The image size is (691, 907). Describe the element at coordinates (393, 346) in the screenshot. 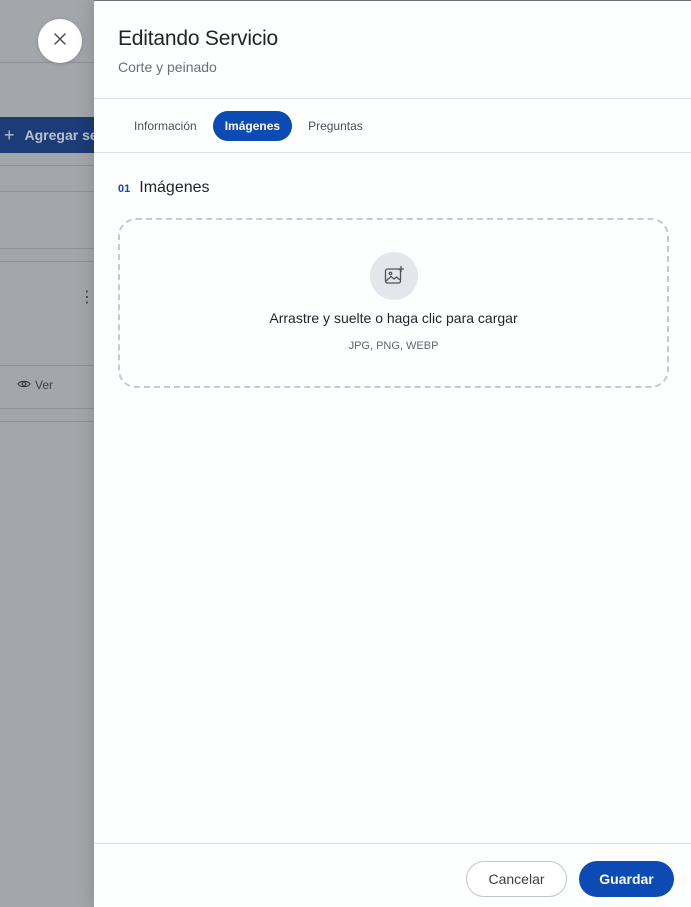

I see `dropzone-formats: JPG, PNG, WEBP` at that location.